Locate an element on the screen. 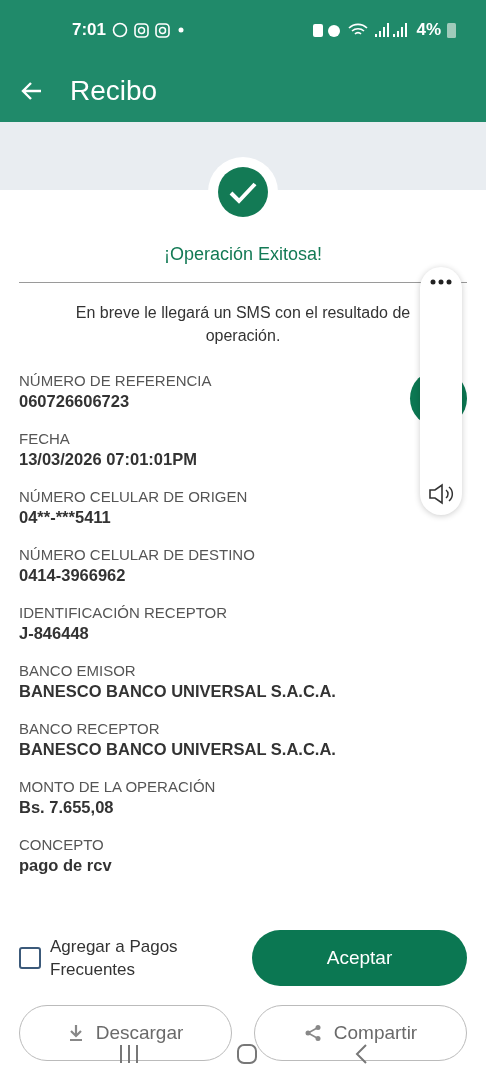 The image size is (486, 1080). field-value: 060726606723 is located at coordinates (74, 401).